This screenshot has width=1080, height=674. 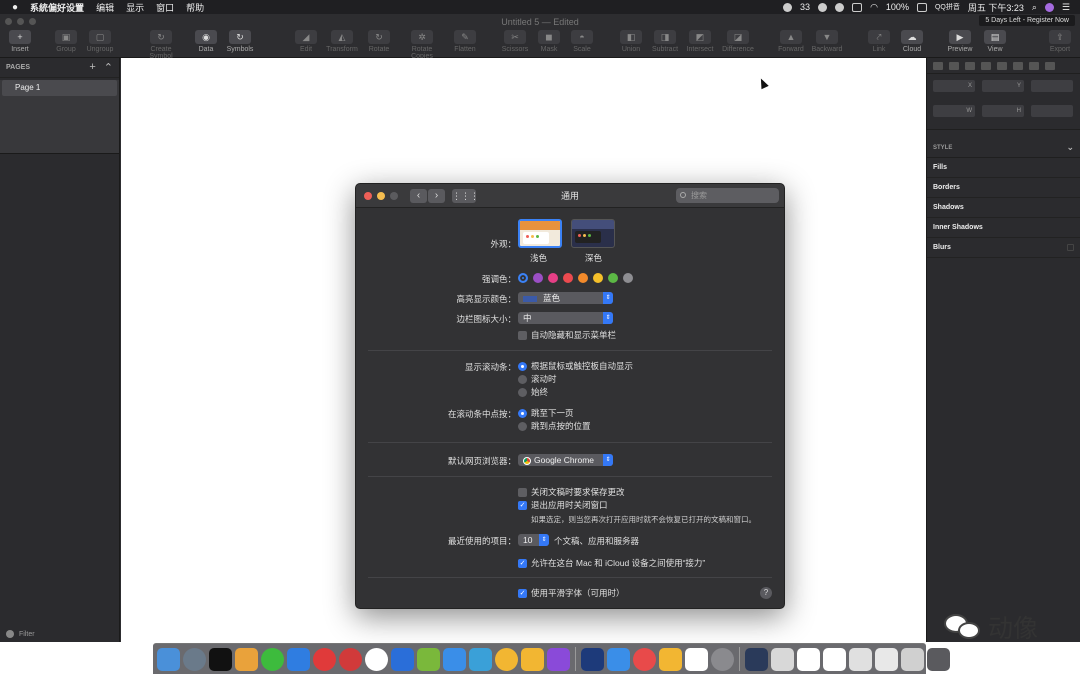 What do you see at coordinates (575, 366) in the screenshot?
I see `scrollbar-option-auto: 根据鼠标或触控板自动显示` at bounding box center [575, 366].